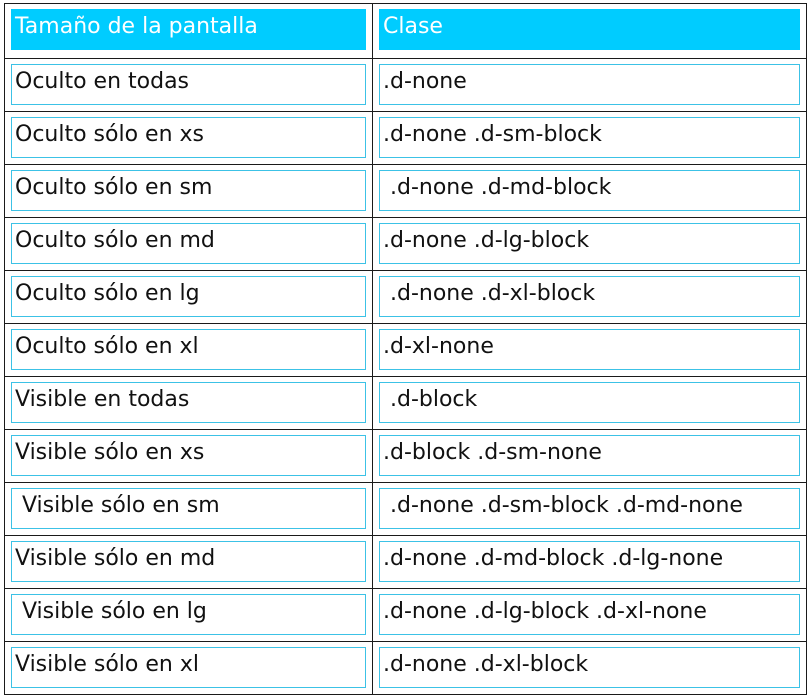  I want to click on class-cell: .d-block, so click(589, 403).